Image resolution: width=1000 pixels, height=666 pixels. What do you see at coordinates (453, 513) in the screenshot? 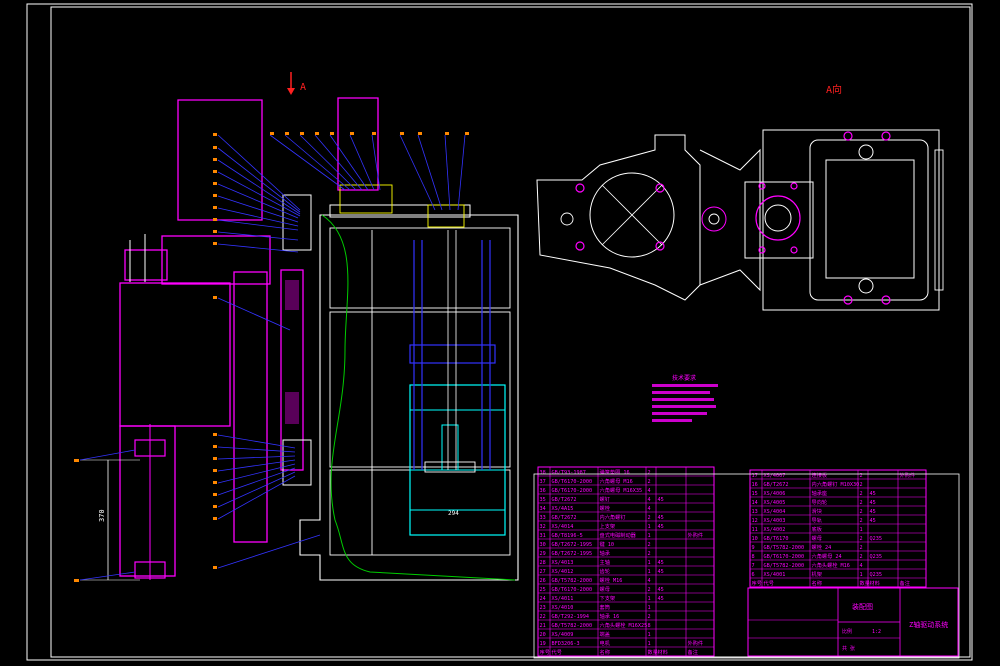
I see `dim-width-text: 294` at bounding box center [453, 513].